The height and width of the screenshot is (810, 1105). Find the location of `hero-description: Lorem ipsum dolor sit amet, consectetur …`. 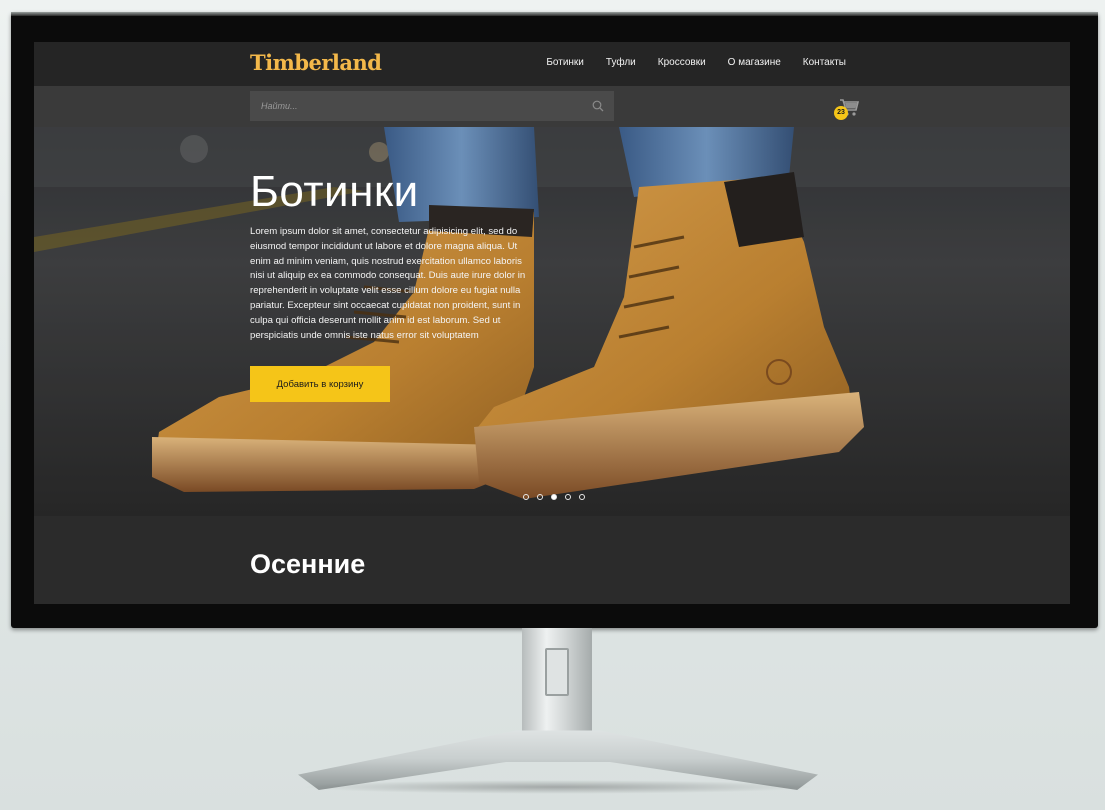

hero-description: Lorem ipsum dolor sit amet, consectetur … is located at coordinates (388, 283).